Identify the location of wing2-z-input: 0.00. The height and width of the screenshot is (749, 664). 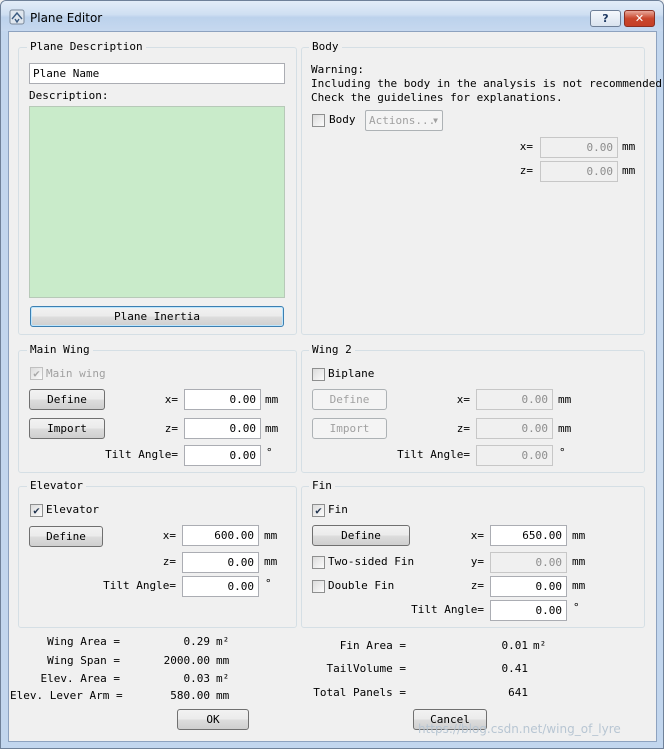
(514, 428).